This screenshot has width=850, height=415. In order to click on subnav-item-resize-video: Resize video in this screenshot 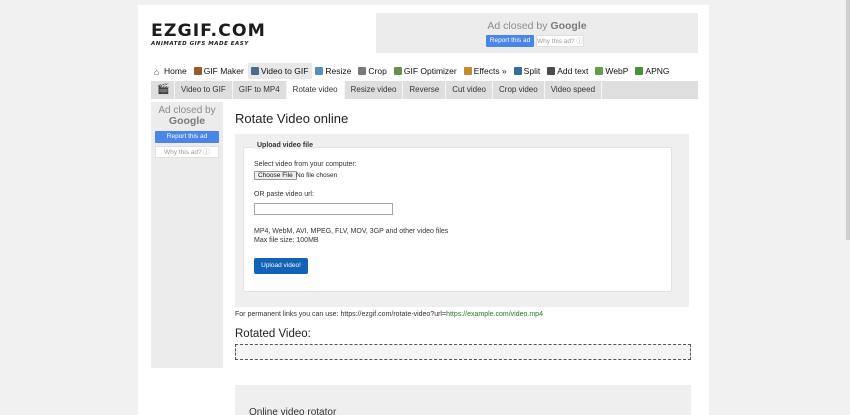, I will do `click(374, 90)`.